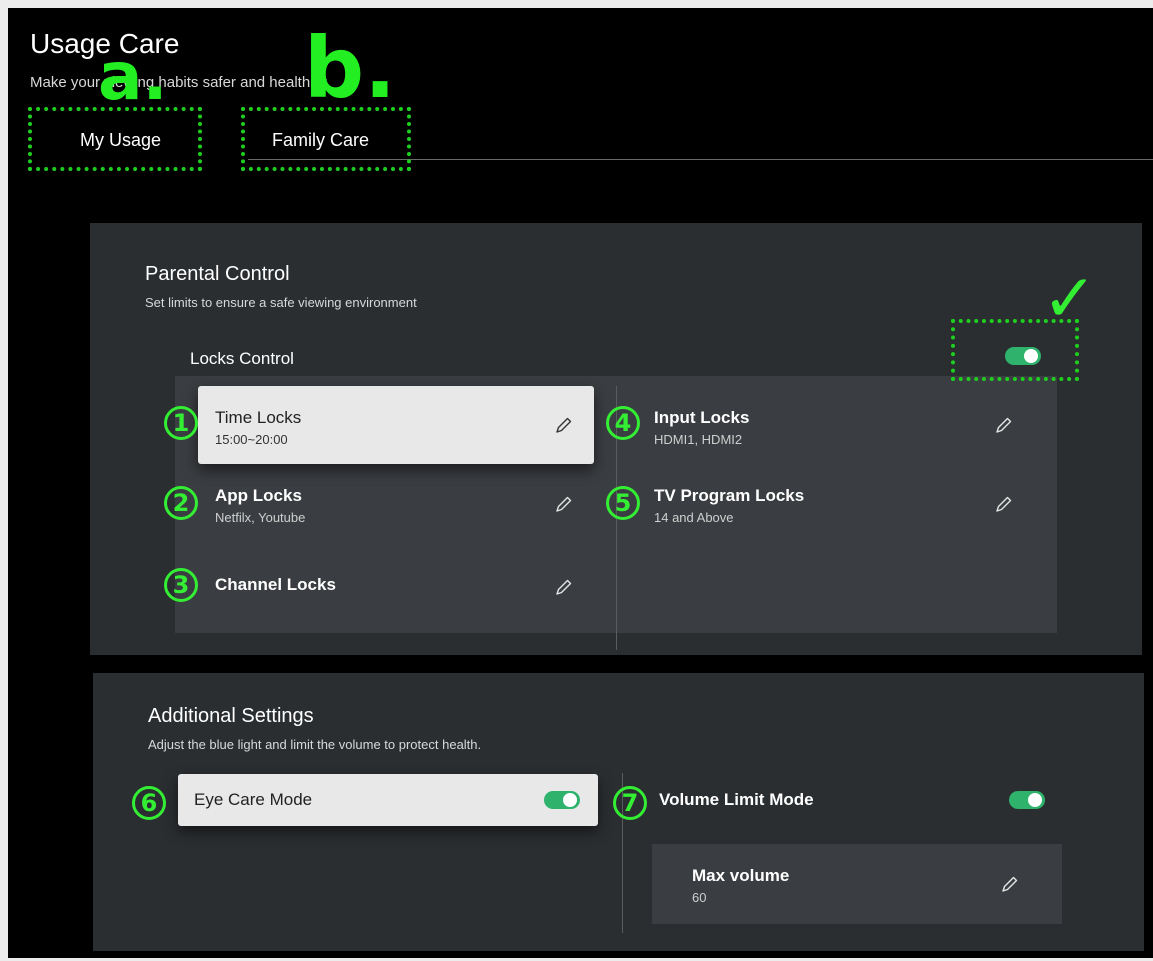 The width and height of the screenshot is (1153, 961). I want to click on volume-limit-mode-toggle, so click(1027, 800).